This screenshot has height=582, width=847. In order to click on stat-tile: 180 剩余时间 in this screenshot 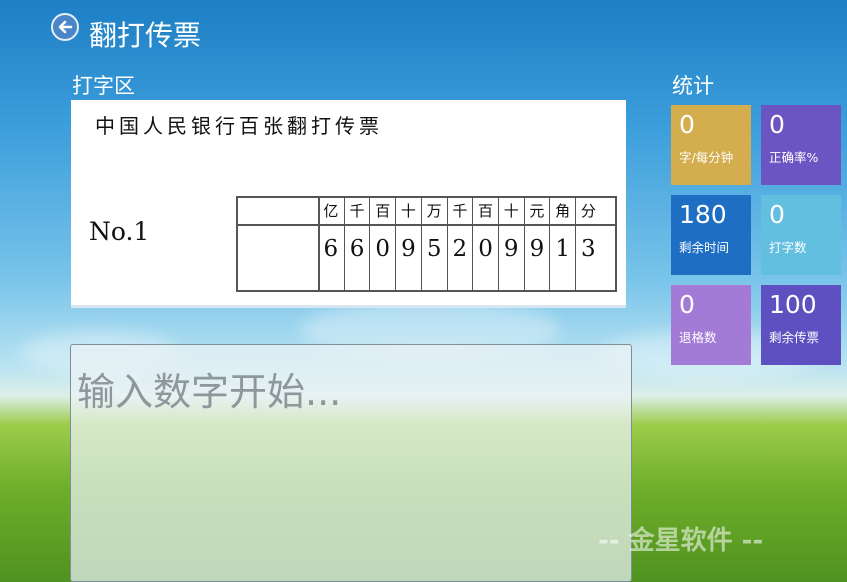, I will do `click(711, 235)`.